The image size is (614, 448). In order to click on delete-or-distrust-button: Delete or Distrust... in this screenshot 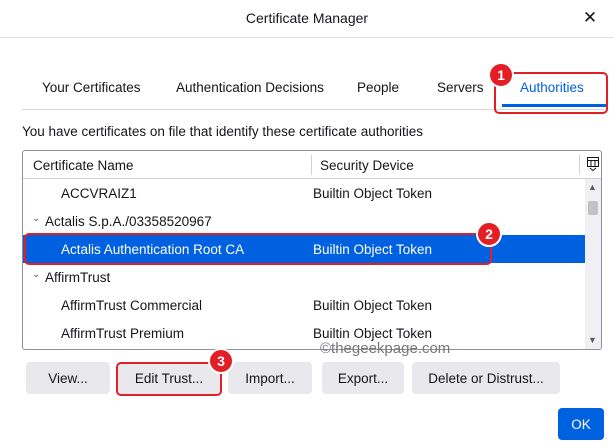, I will do `click(486, 378)`.